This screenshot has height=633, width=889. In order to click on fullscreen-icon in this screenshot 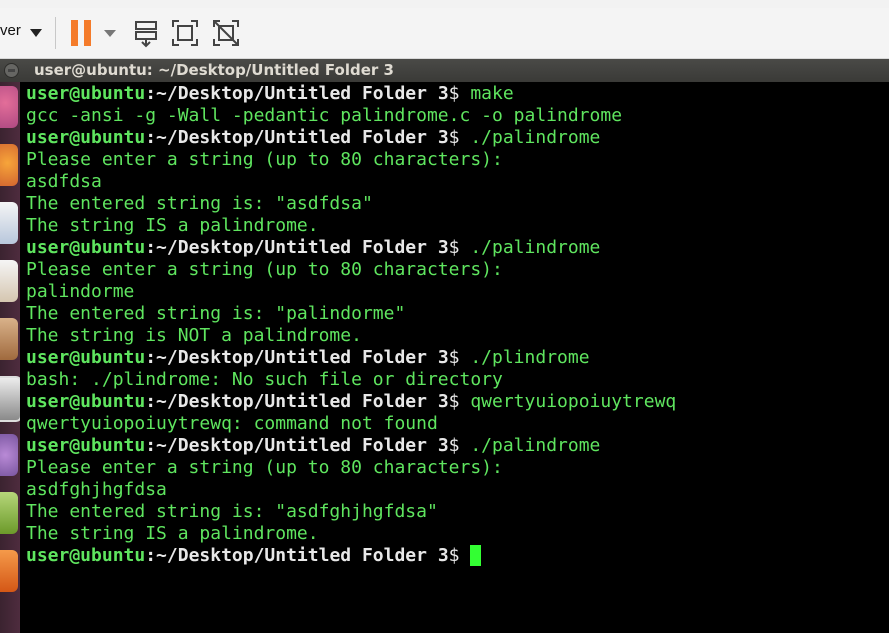, I will do `click(185, 33)`.